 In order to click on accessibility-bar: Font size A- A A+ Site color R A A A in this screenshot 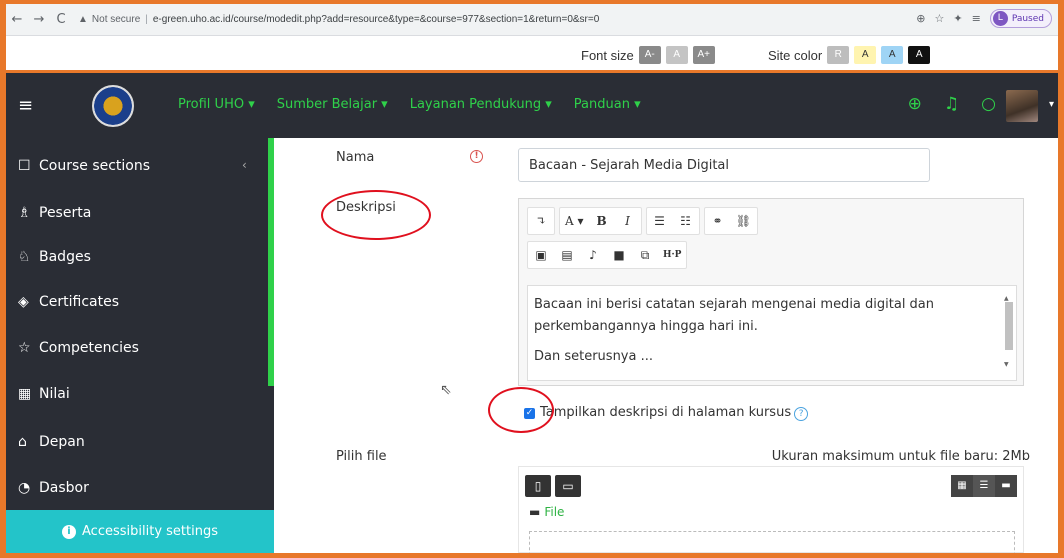, I will do `click(532, 53)`.